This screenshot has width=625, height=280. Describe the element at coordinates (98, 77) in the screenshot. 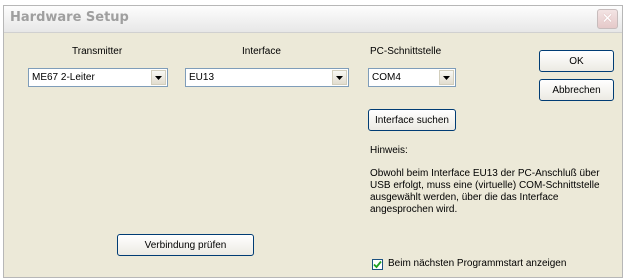

I see `transmitter-select: ME67 2-Leiter` at that location.